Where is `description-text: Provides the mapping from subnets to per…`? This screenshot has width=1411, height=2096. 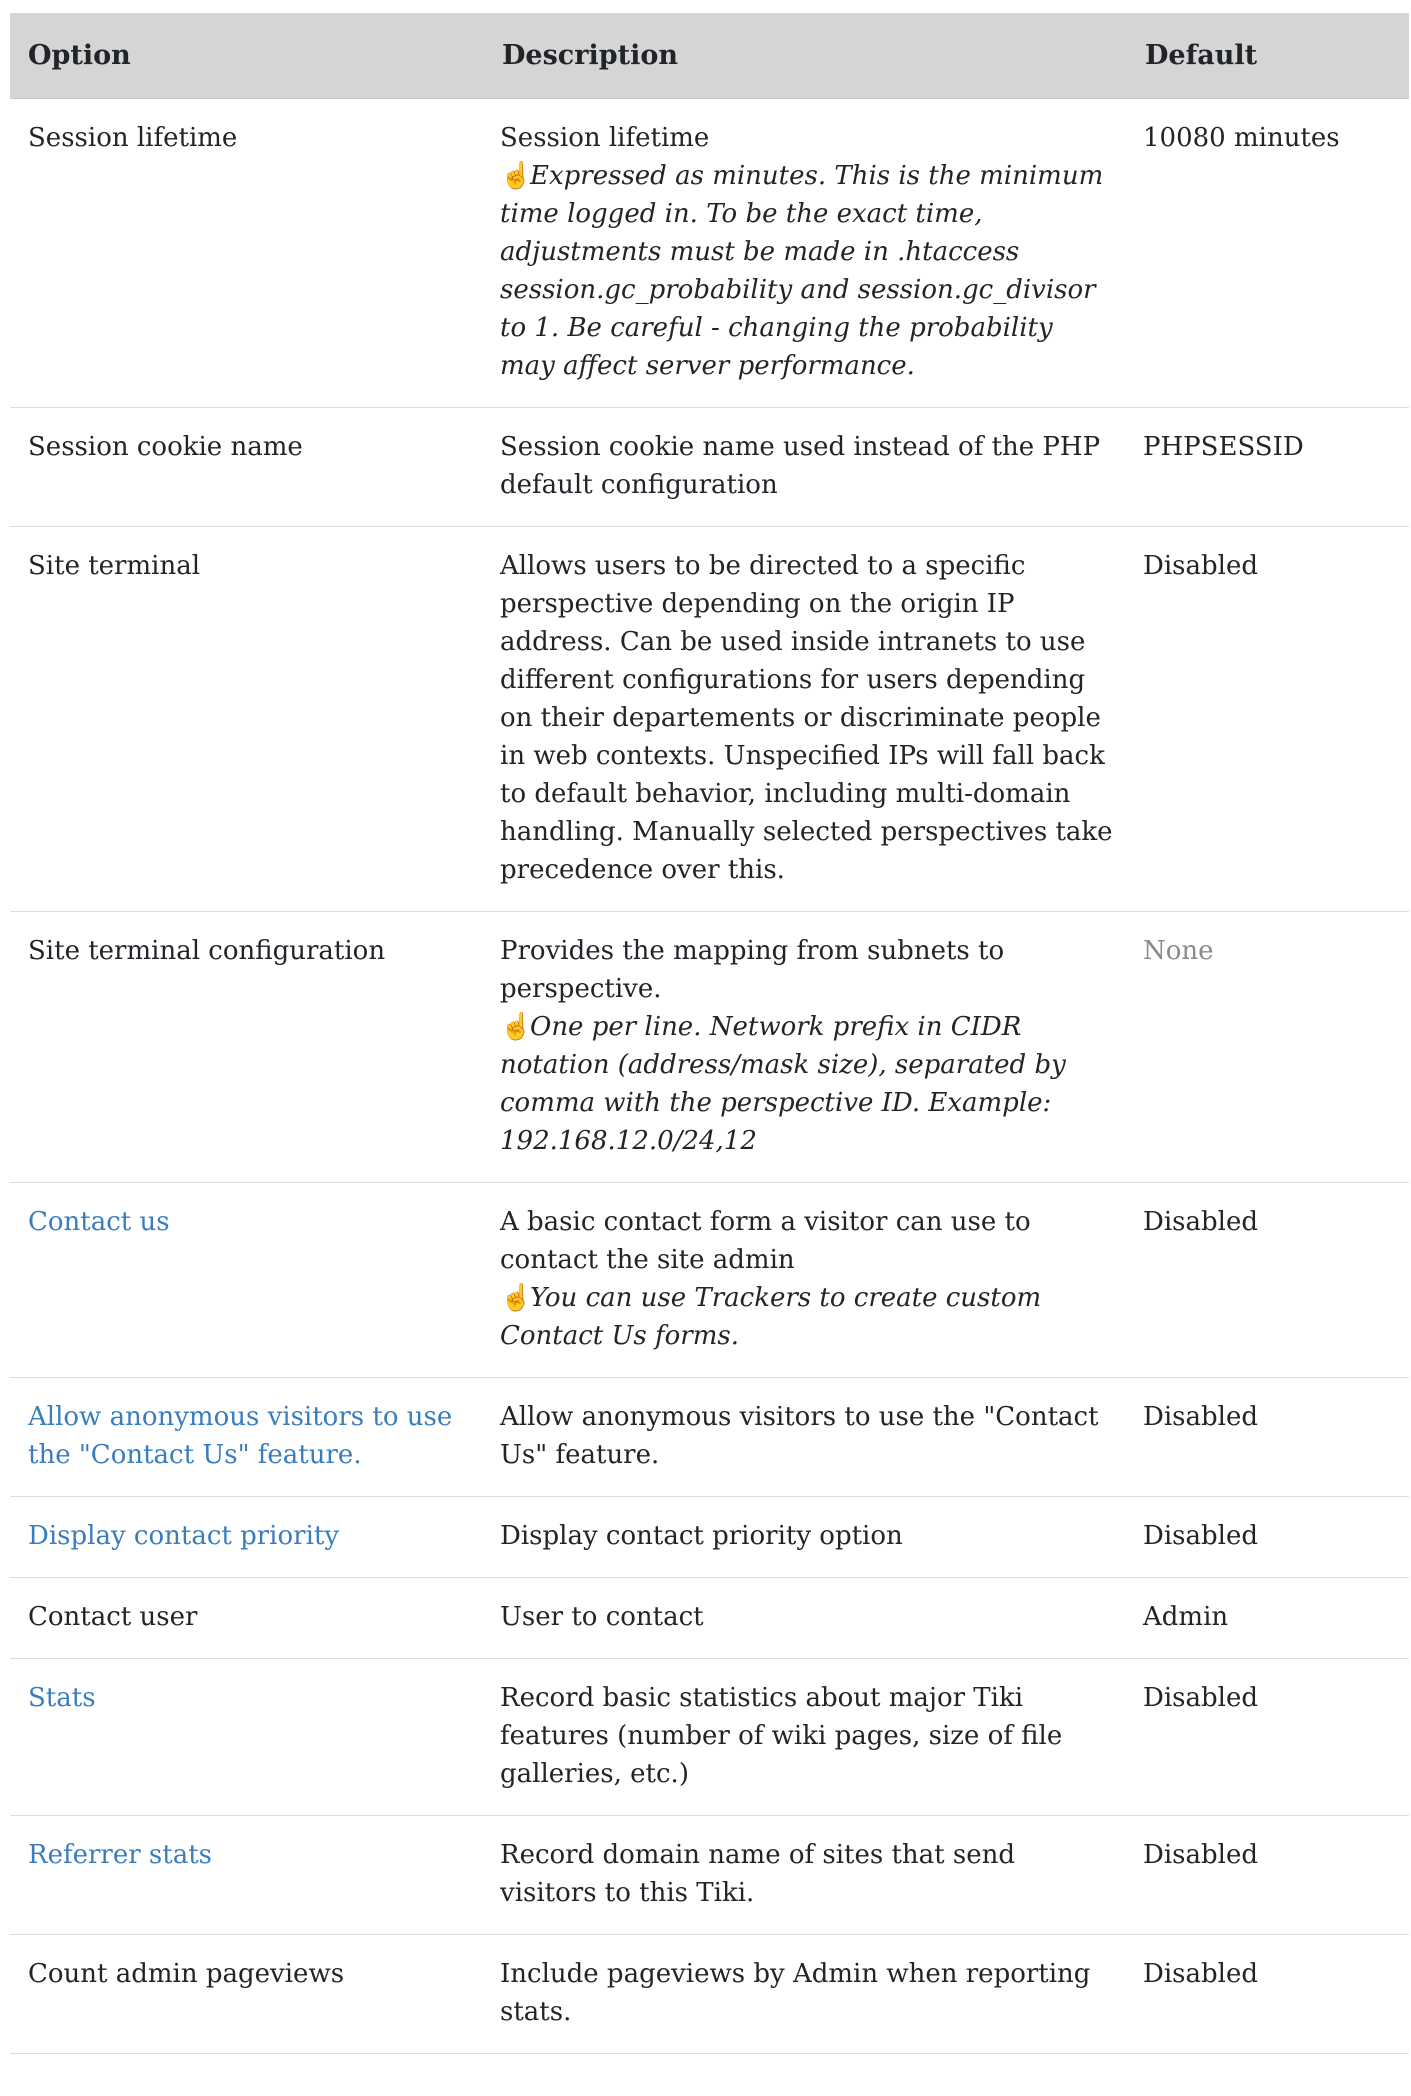 description-text: Provides the mapping from subnets to per… is located at coordinates (752, 970).